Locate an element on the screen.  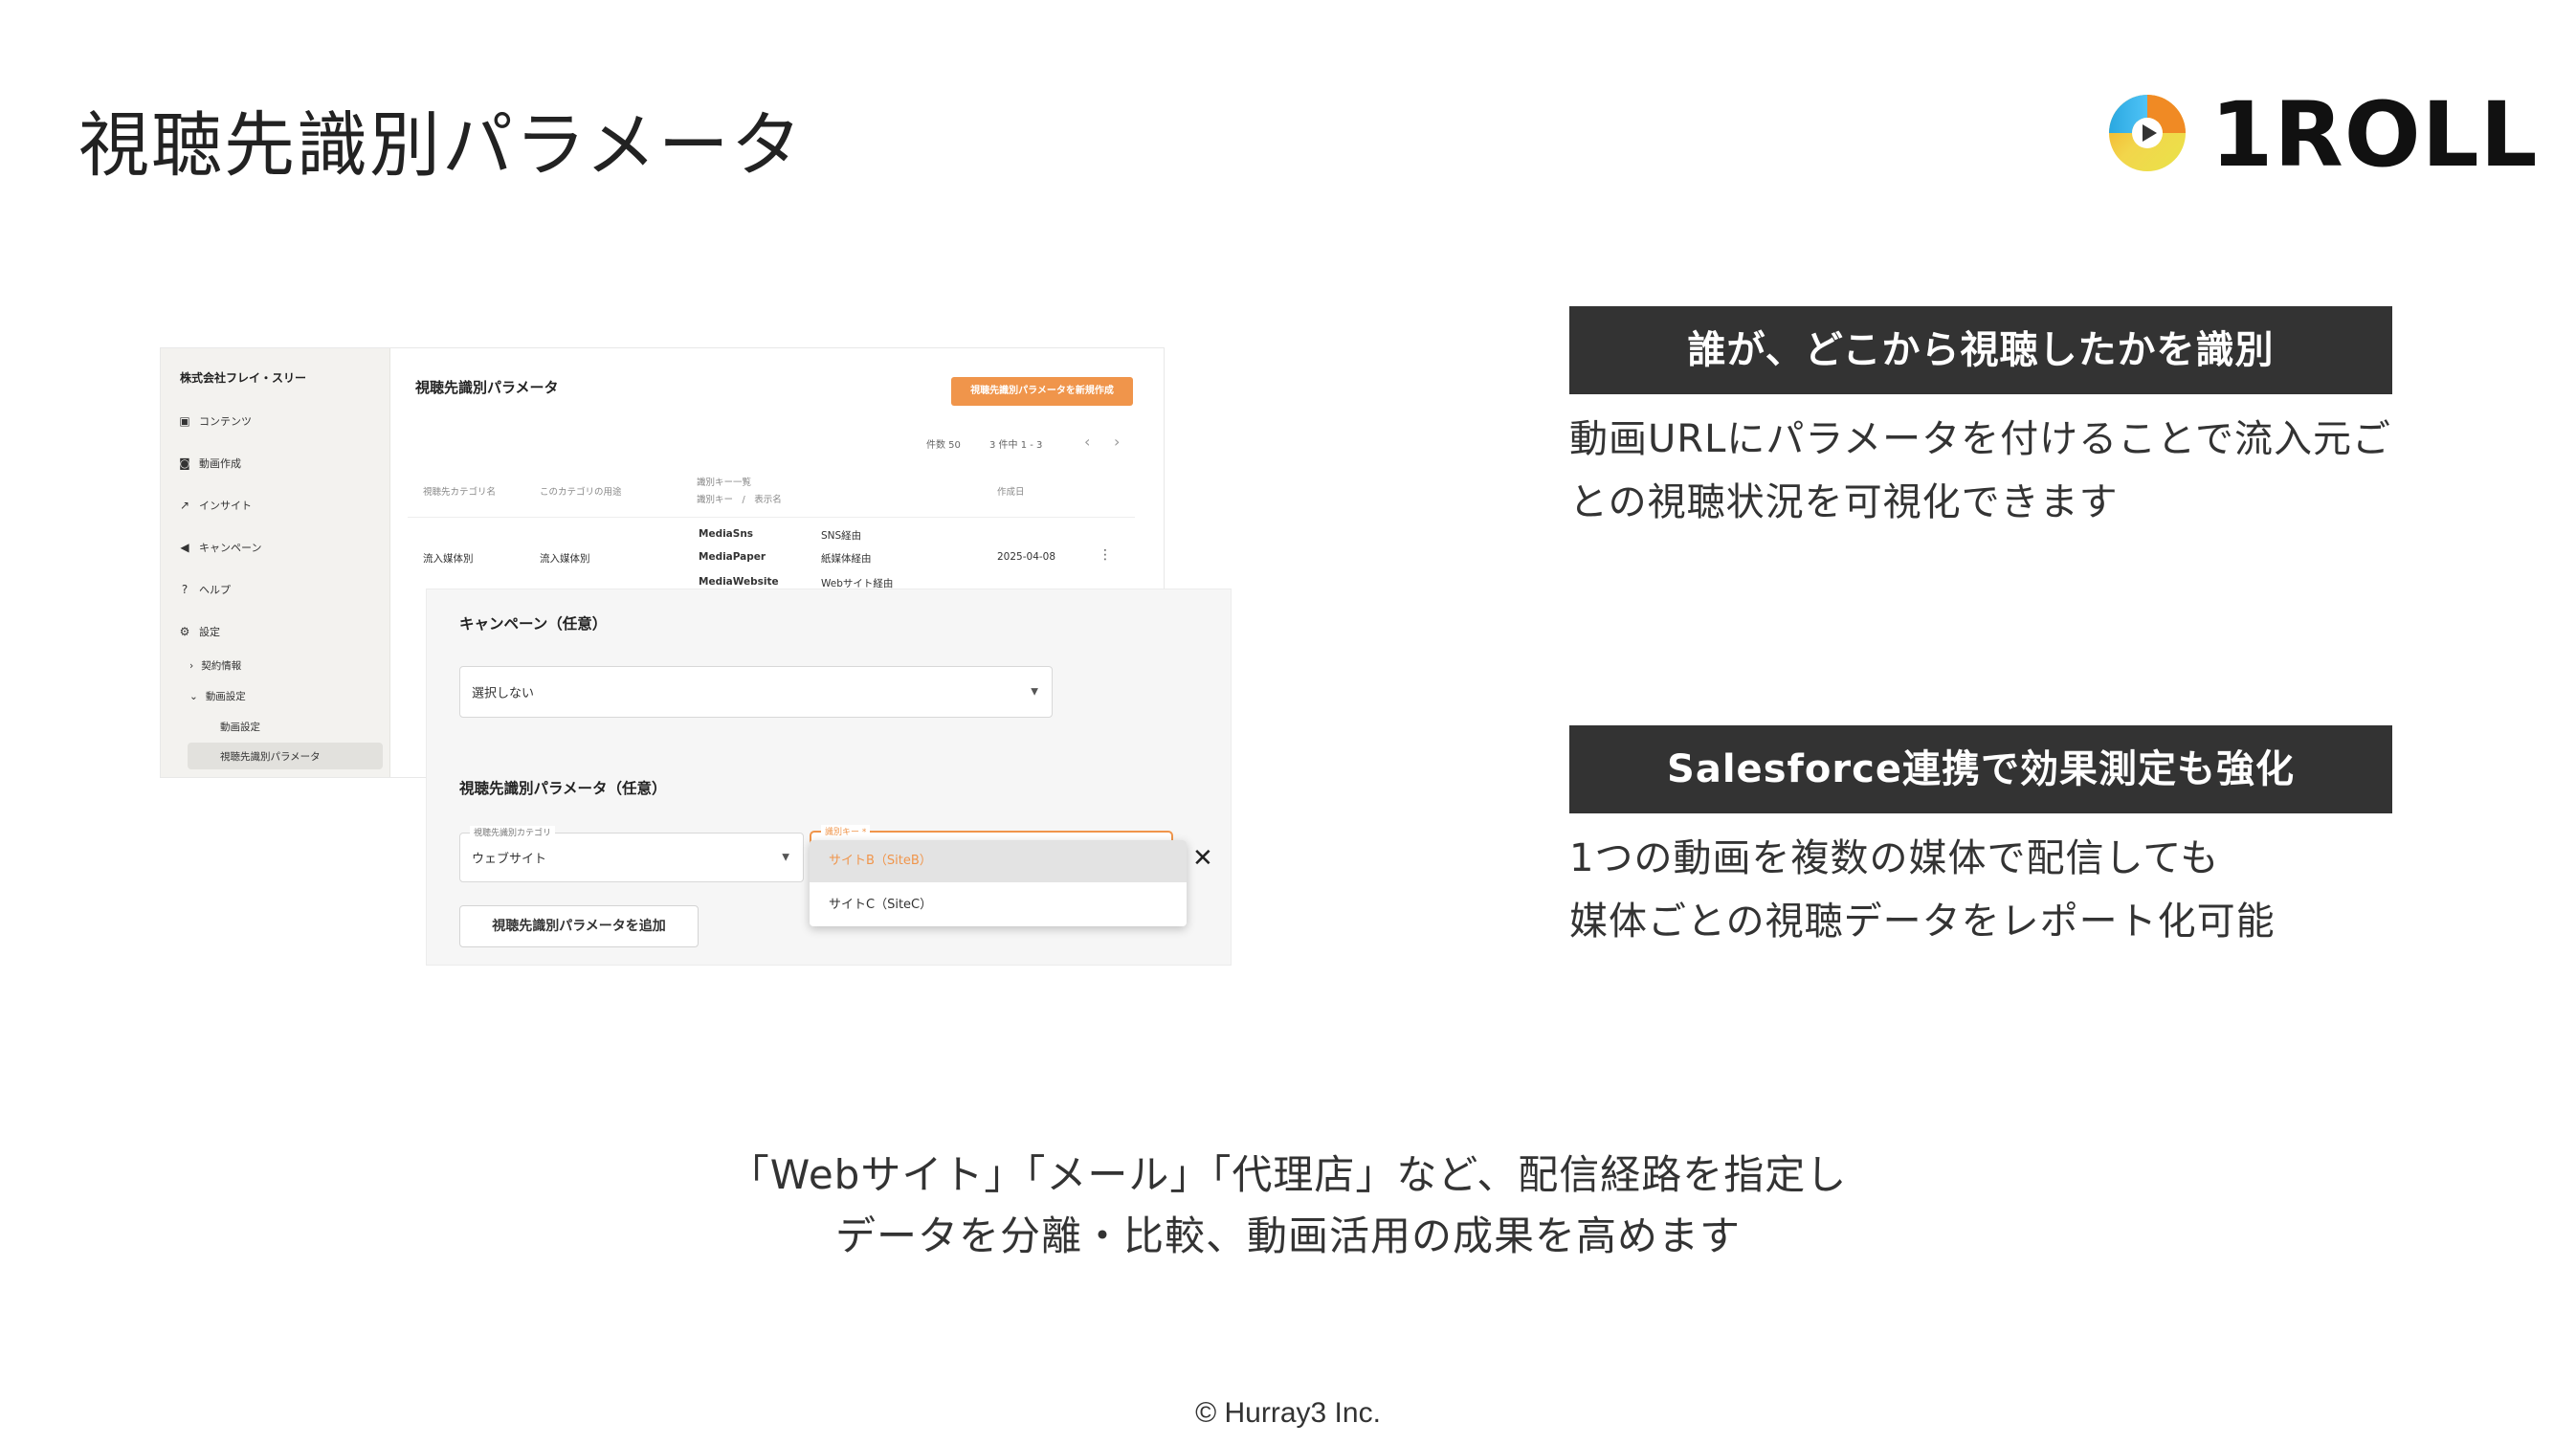
more-vertical-icon: ⋮ is located at coordinates (1105, 555).